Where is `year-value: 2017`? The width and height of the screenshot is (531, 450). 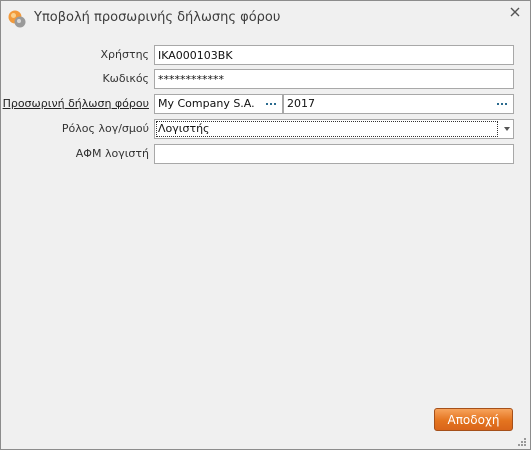
year-value: 2017 is located at coordinates (301, 103).